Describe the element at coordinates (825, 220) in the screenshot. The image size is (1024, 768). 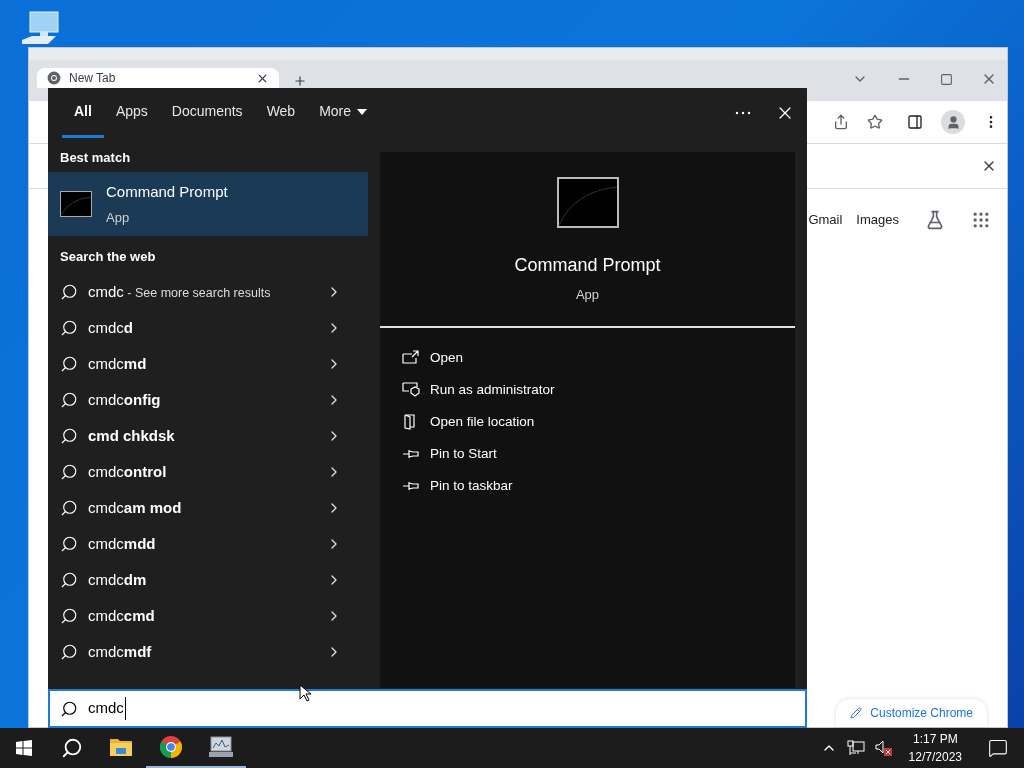
I see `header-link: Gmail` at that location.